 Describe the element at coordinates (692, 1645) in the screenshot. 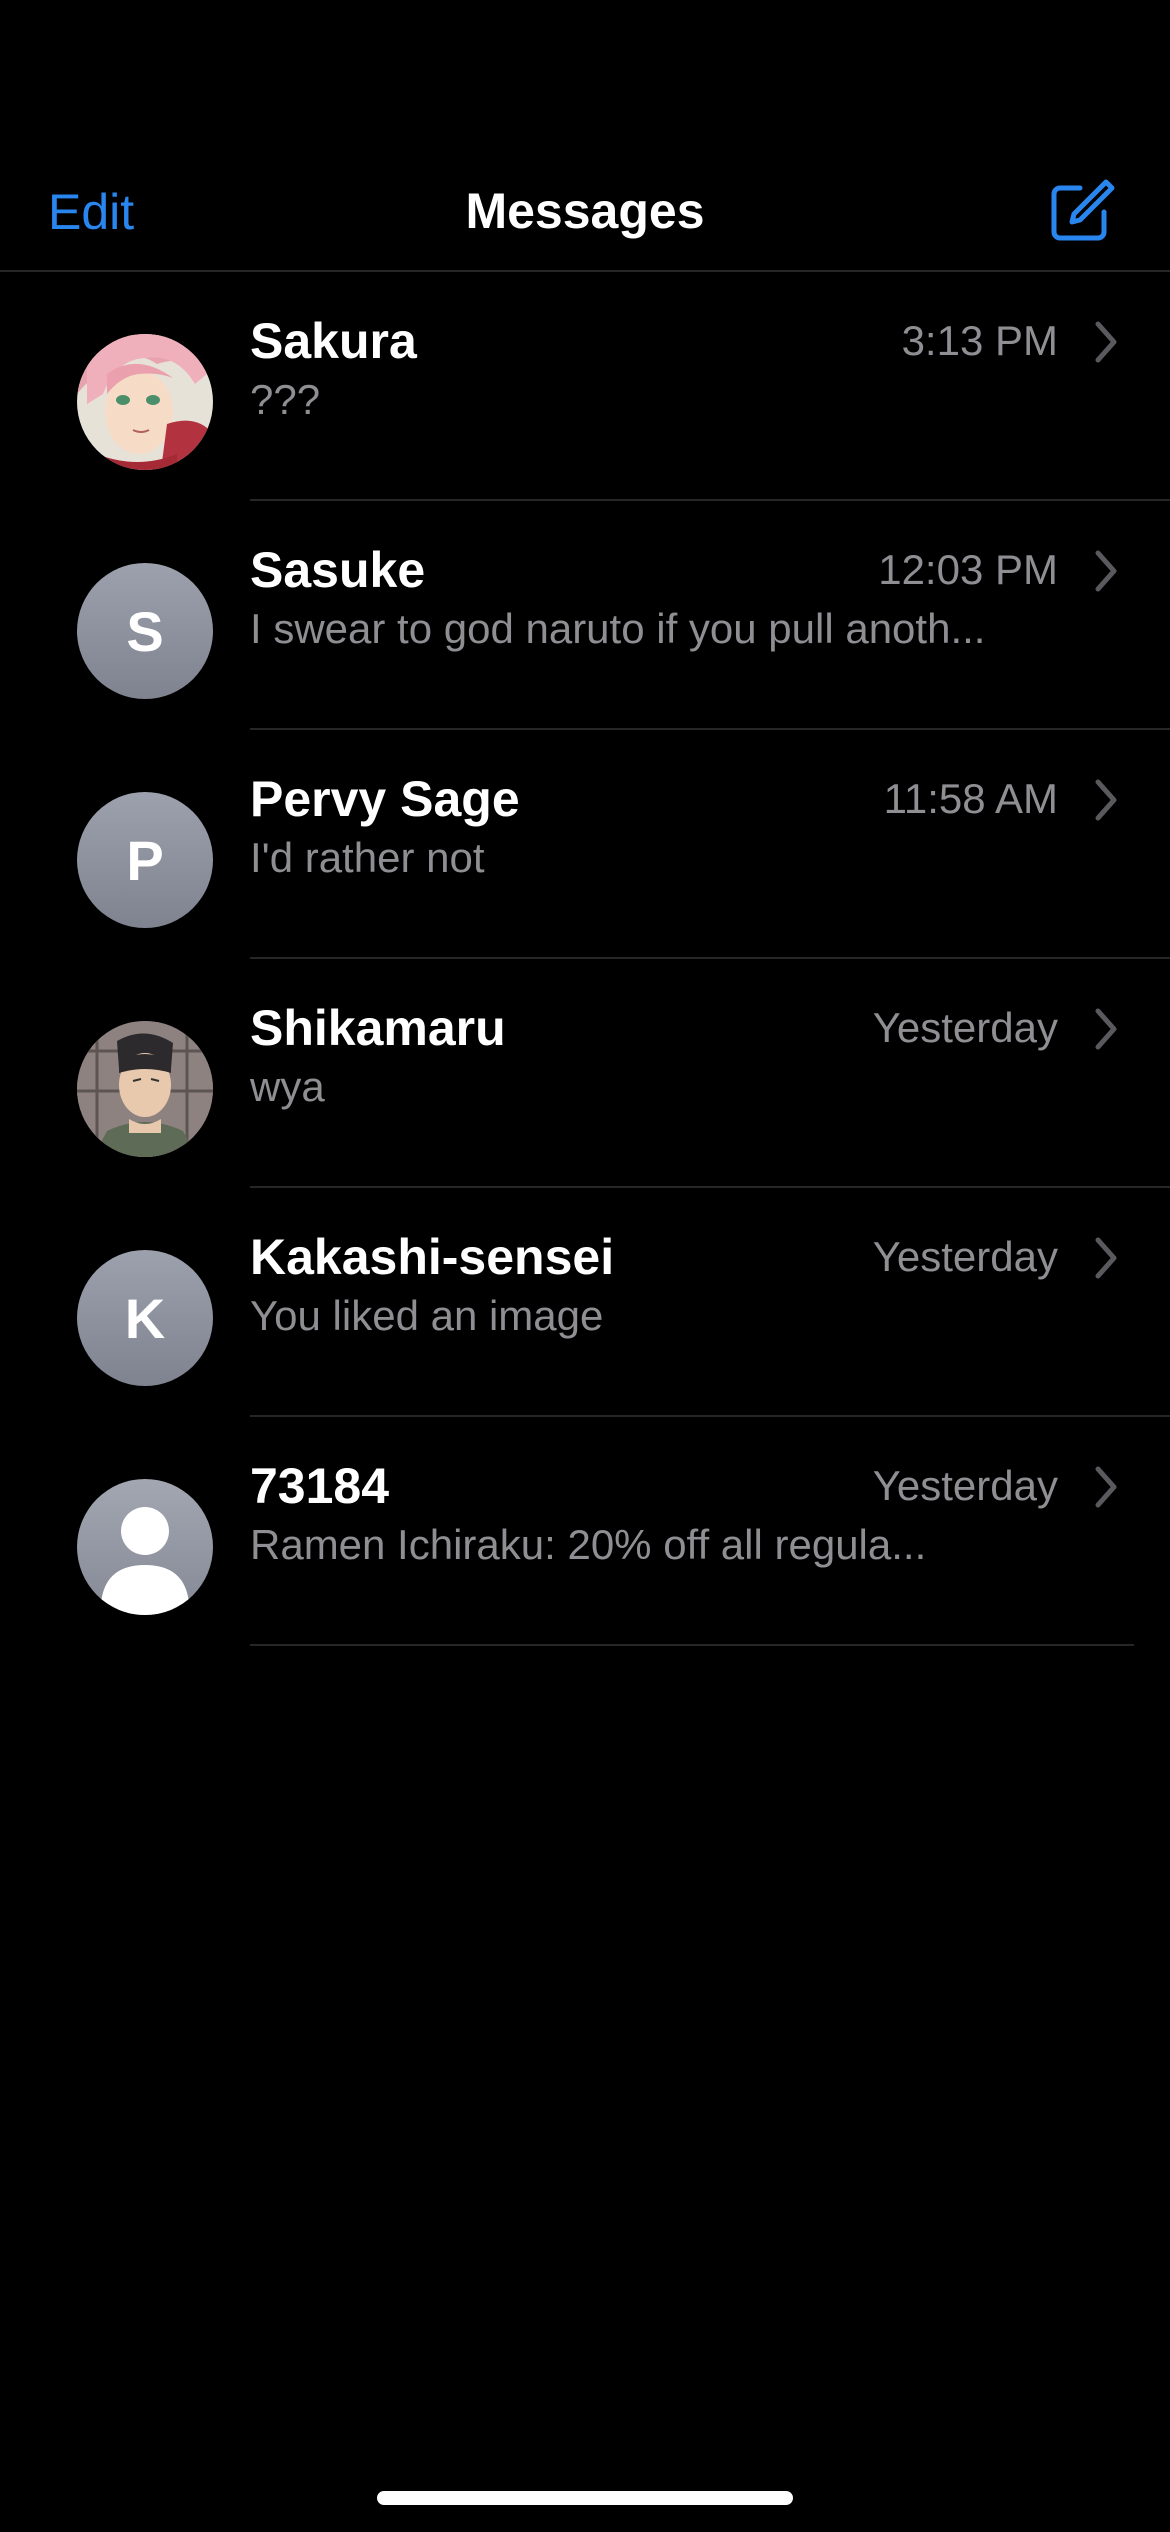

I see `divider` at that location.